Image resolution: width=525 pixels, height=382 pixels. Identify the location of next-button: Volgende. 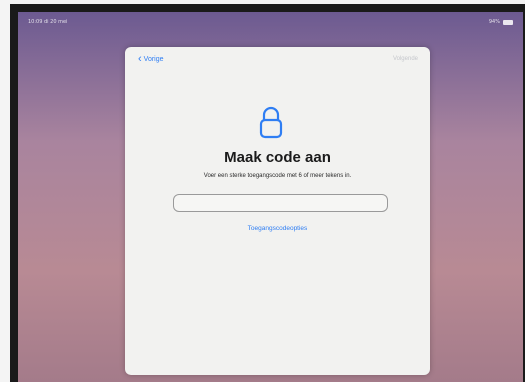
(405, 59).